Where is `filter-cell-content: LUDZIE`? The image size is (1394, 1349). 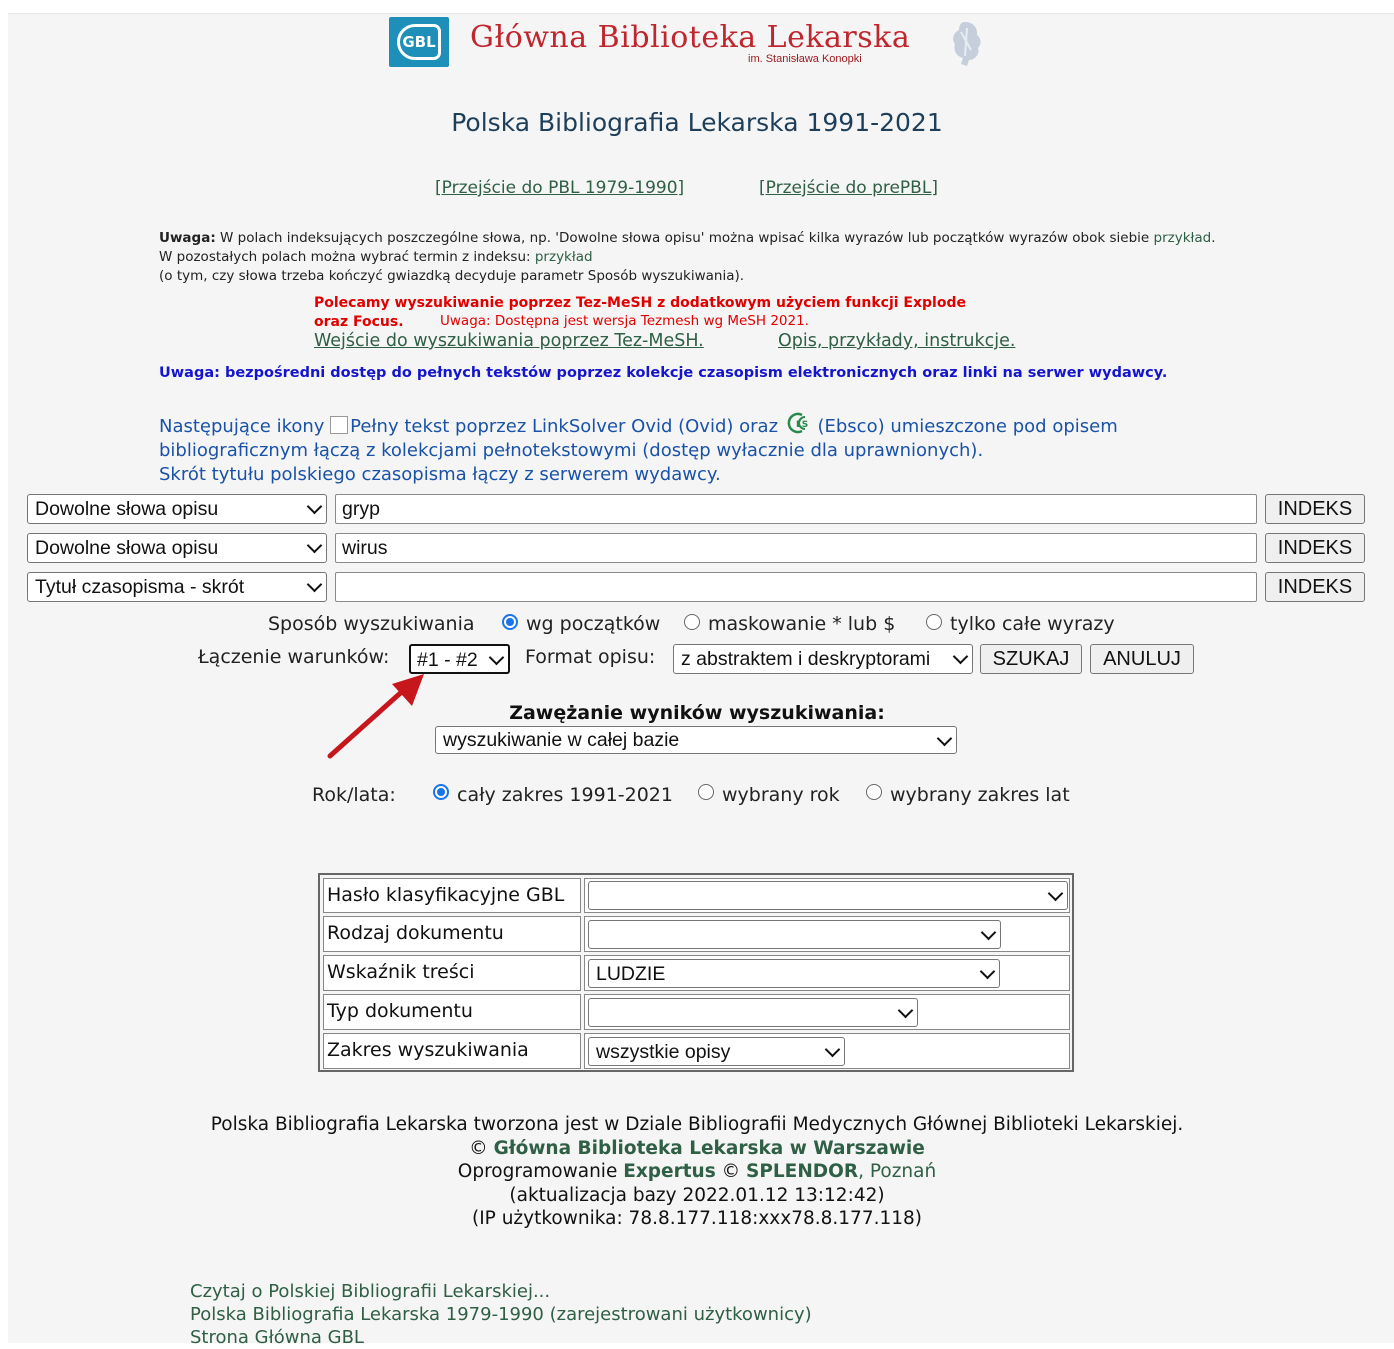
filter-cell-content: LUDZIE is located at coordinates (827, 973).